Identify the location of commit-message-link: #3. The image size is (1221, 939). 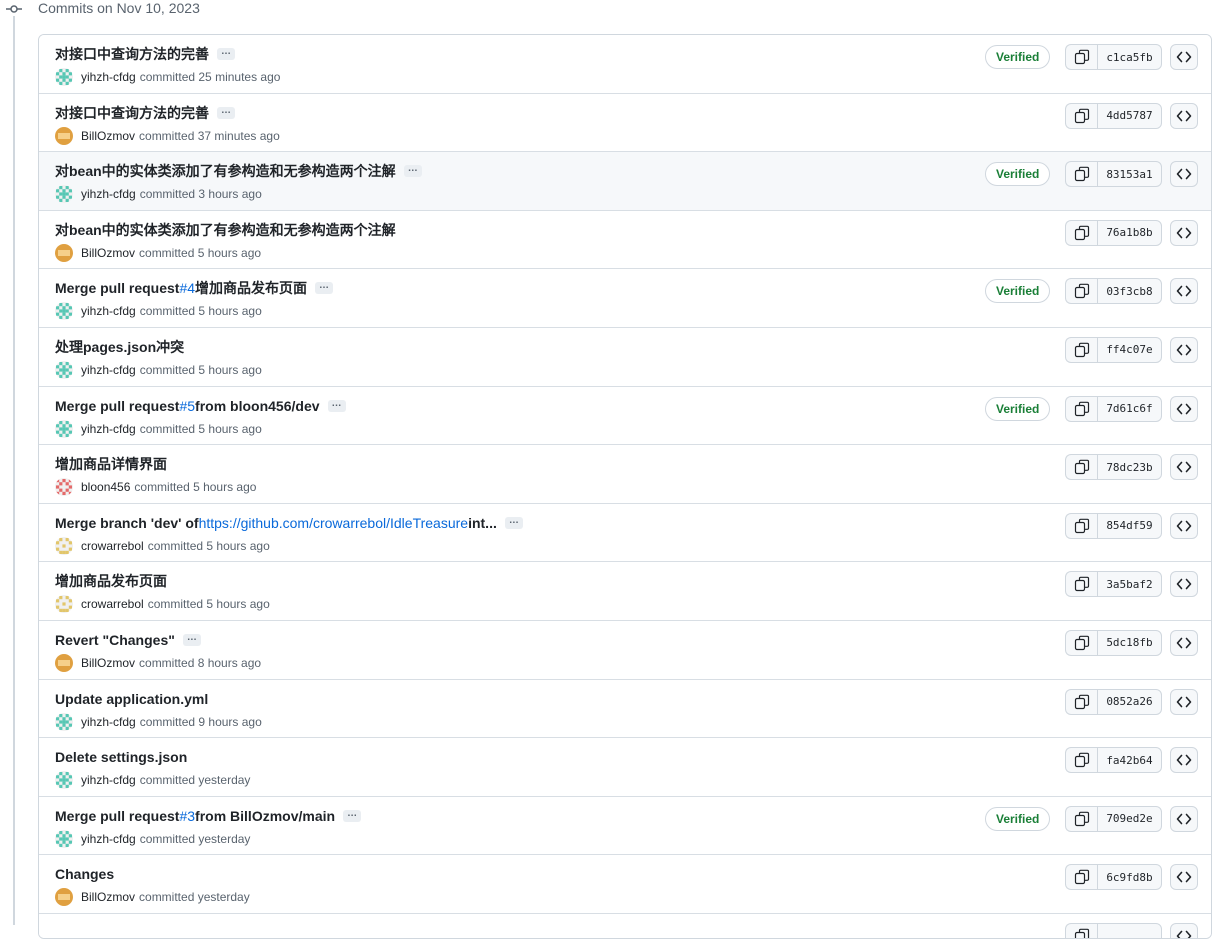
(187, 816).